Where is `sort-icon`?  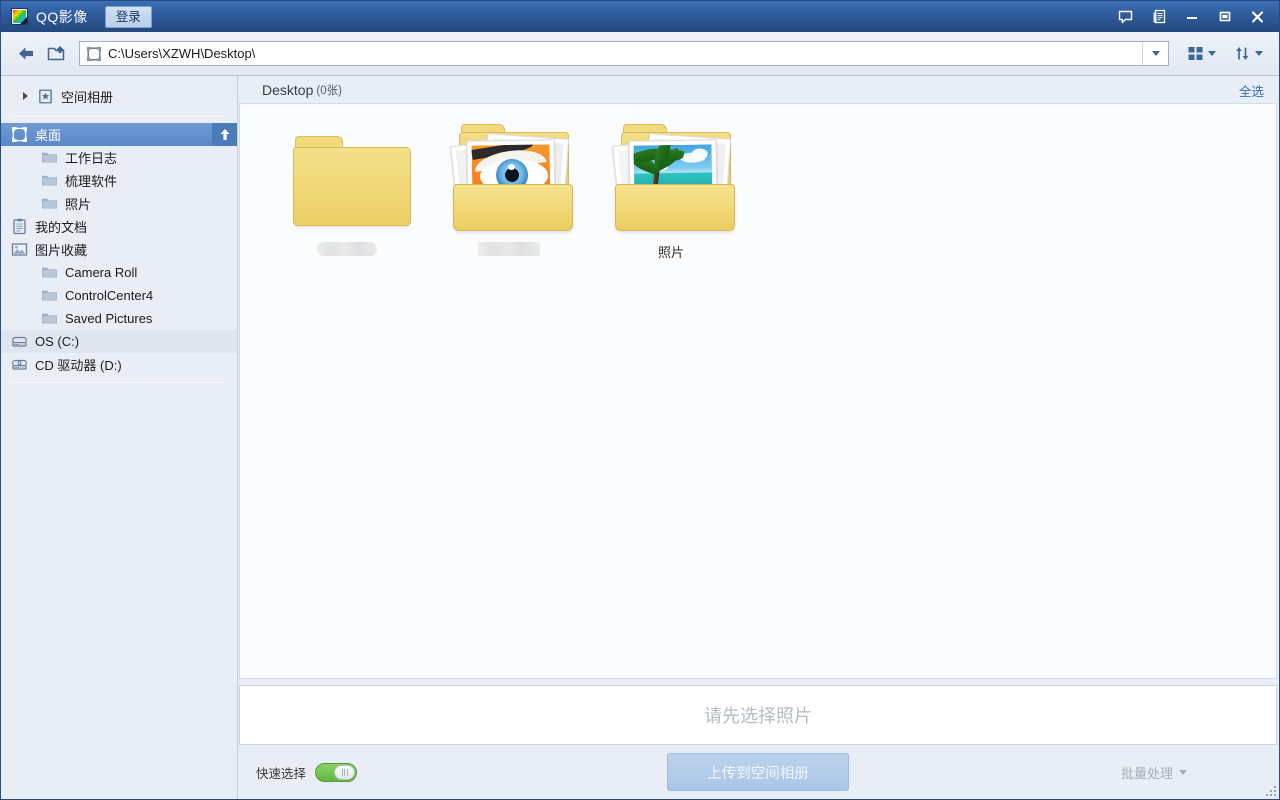 sort-icon is located at coordinates (1242, 53).